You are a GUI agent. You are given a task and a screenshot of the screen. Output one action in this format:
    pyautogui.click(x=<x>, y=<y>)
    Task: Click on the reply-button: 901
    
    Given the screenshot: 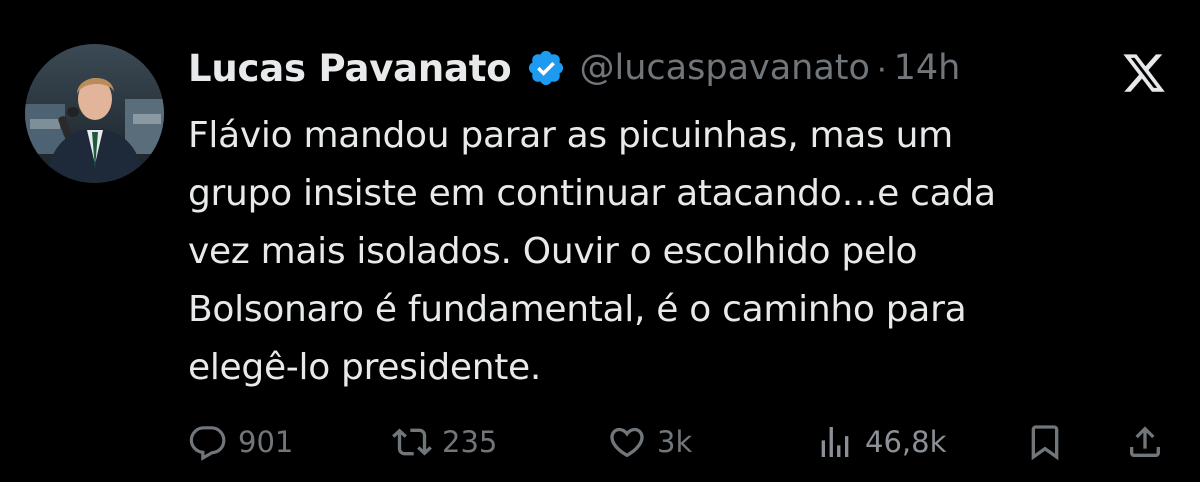 What is the action you would take?
    pyautogui.click(x=240, y=442)
    